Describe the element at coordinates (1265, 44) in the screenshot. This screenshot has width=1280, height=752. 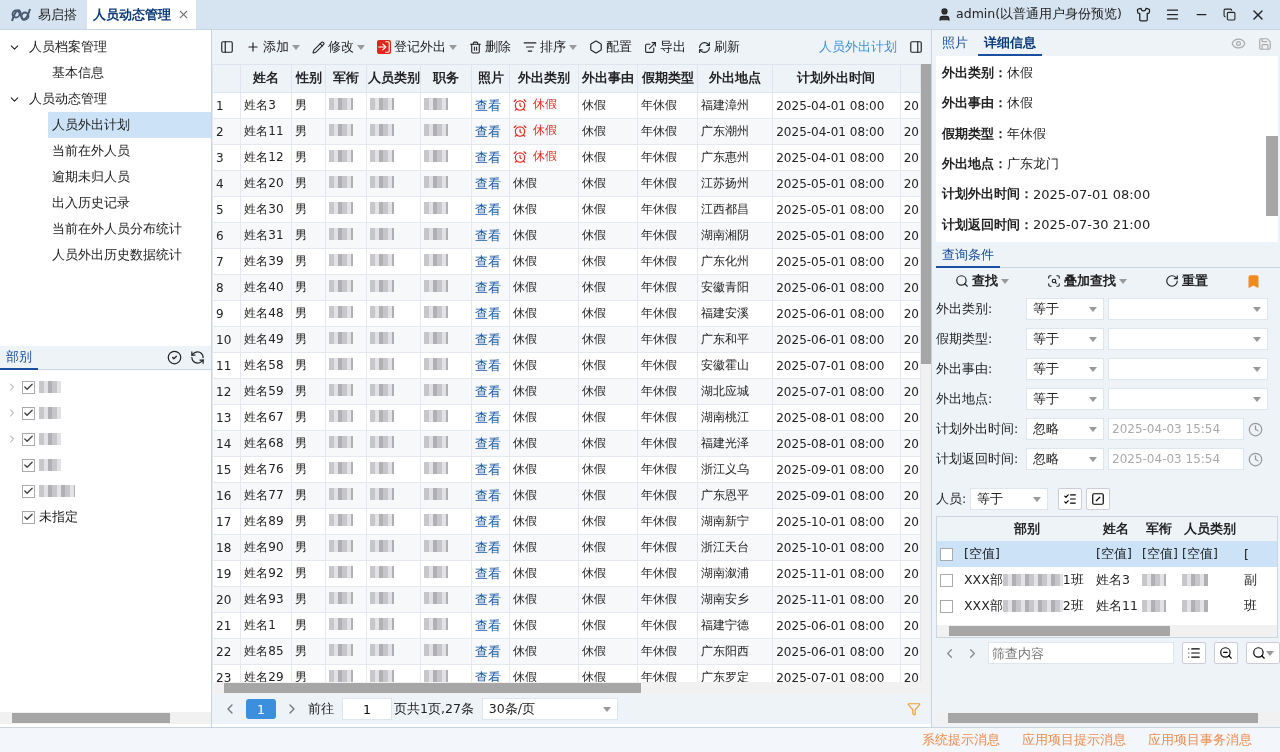
I see `save-icon` at that location.